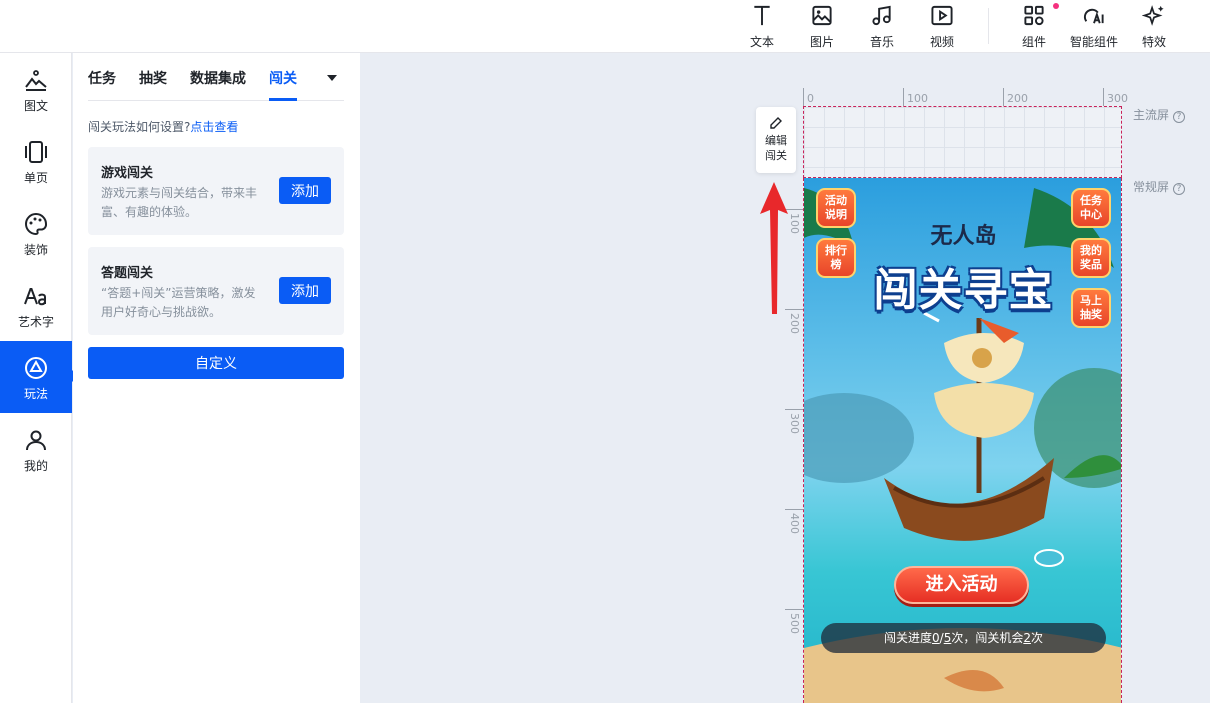 This screenshot has height=703, width=1210. I want to click on music-icon, so click(881, 15).